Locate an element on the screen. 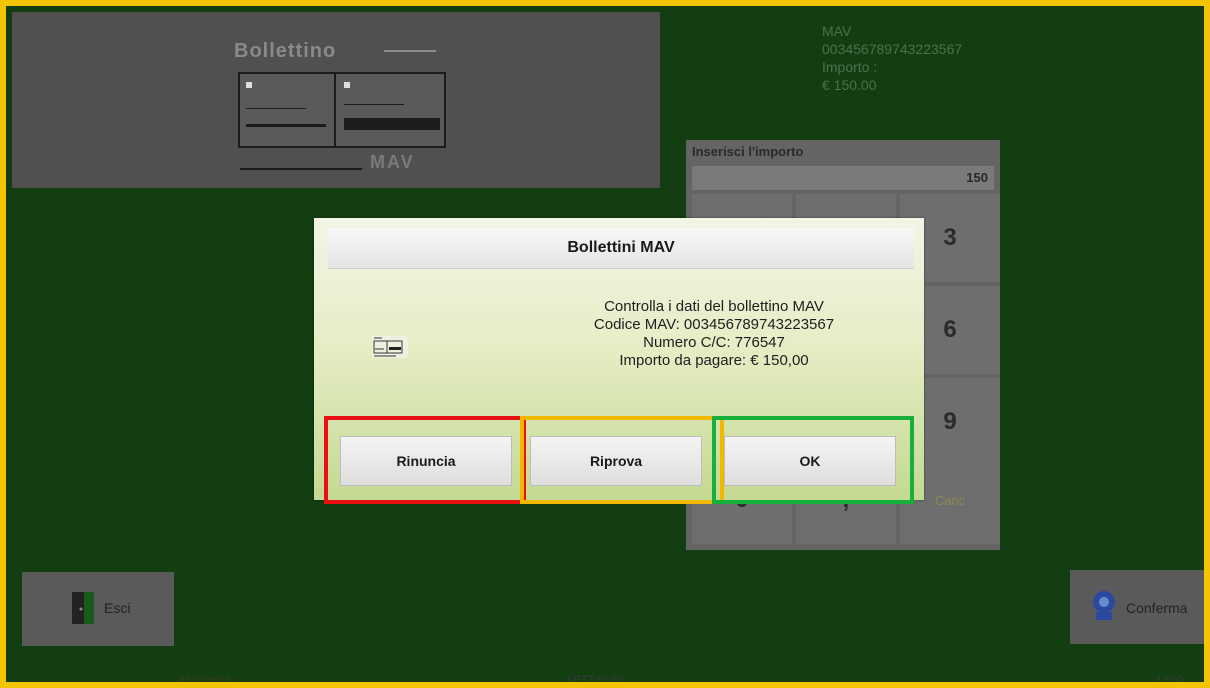 This screenshot has width=1210, height=688. bollettino-panel: Bollettino MAV is located at coordinates (336, 100).